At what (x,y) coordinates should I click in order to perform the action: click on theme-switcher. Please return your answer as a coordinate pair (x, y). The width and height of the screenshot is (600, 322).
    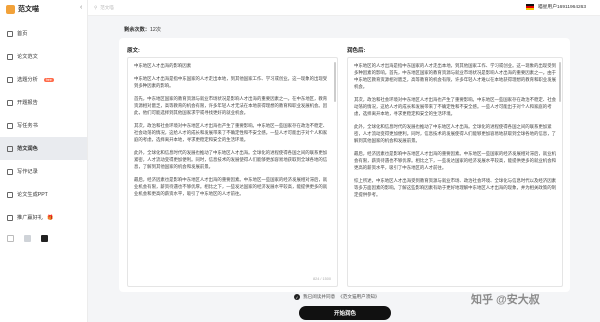
    Looking at the image, I should click on (27, 238).